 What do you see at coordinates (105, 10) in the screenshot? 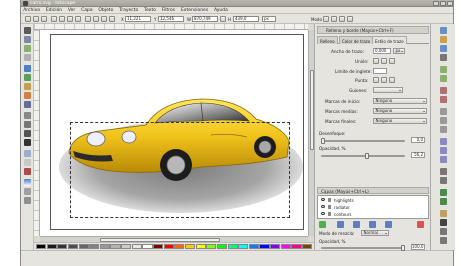
I see `menu-objeto: Objeto` at bounding box center [105, 10].